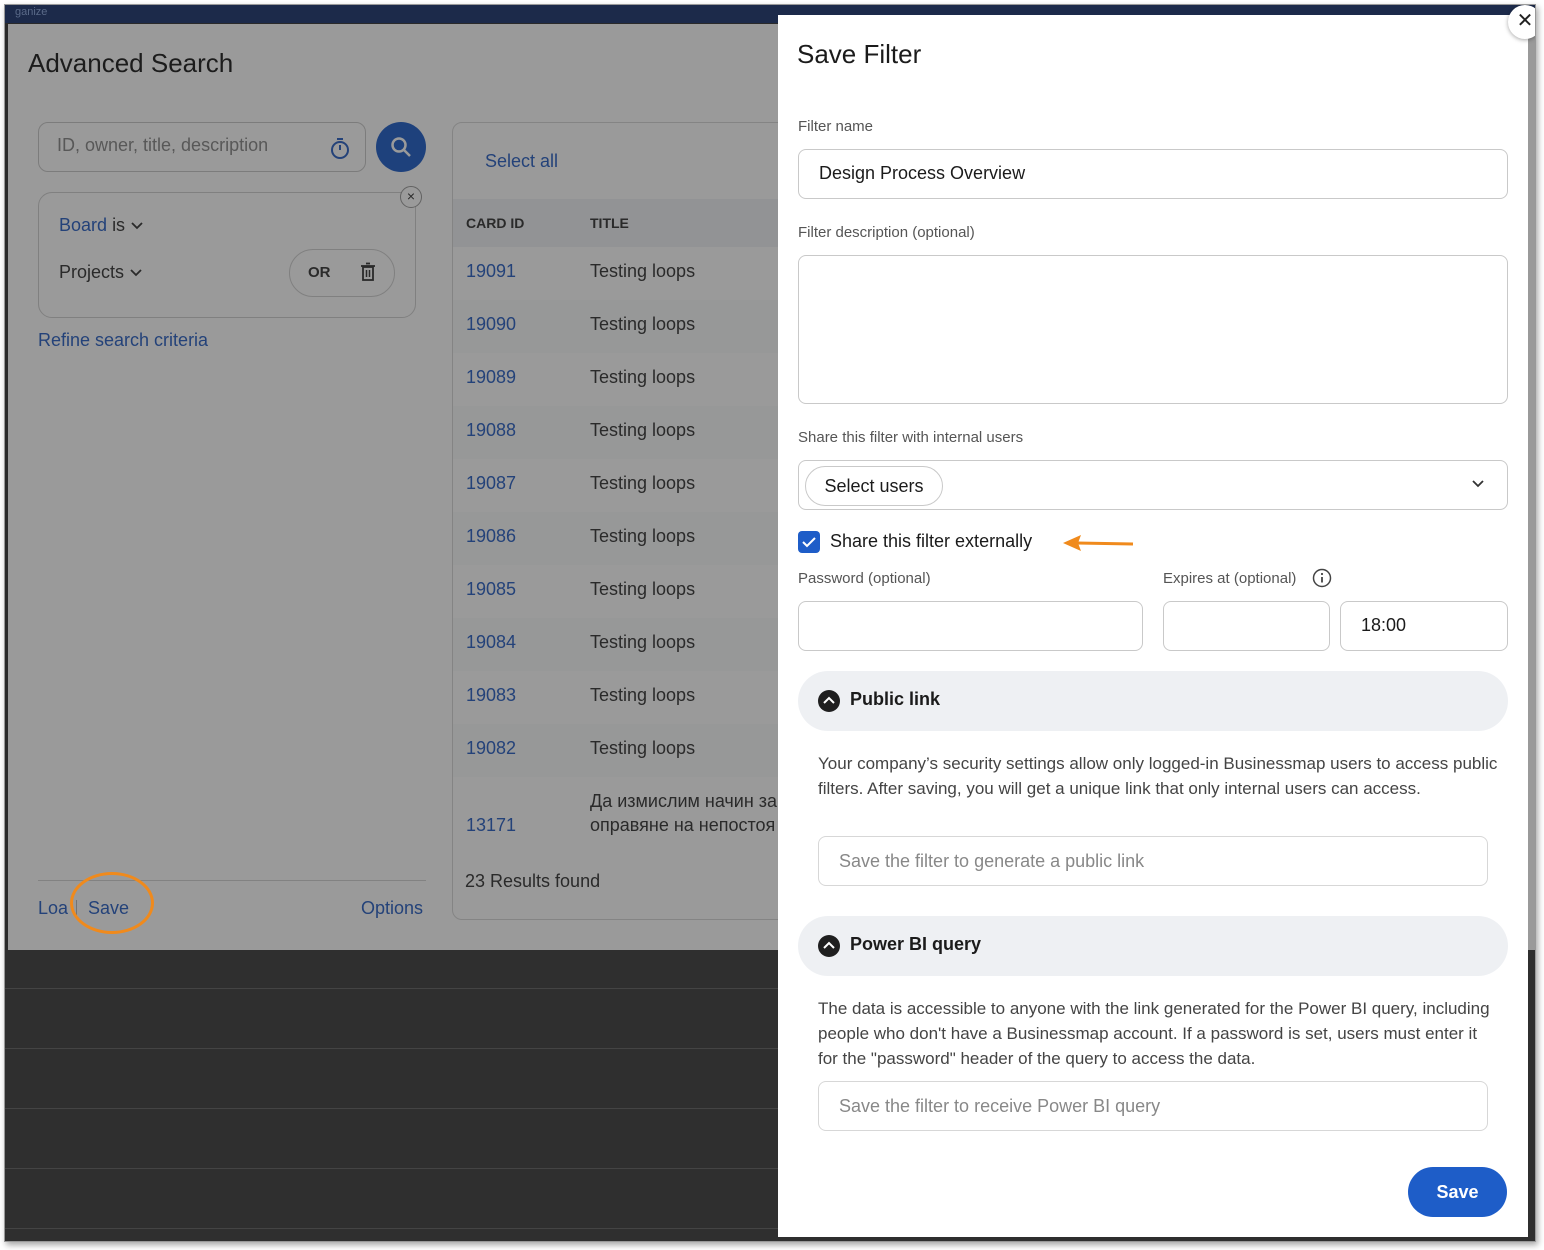  I want to click on search-icon, so click(401, 147).